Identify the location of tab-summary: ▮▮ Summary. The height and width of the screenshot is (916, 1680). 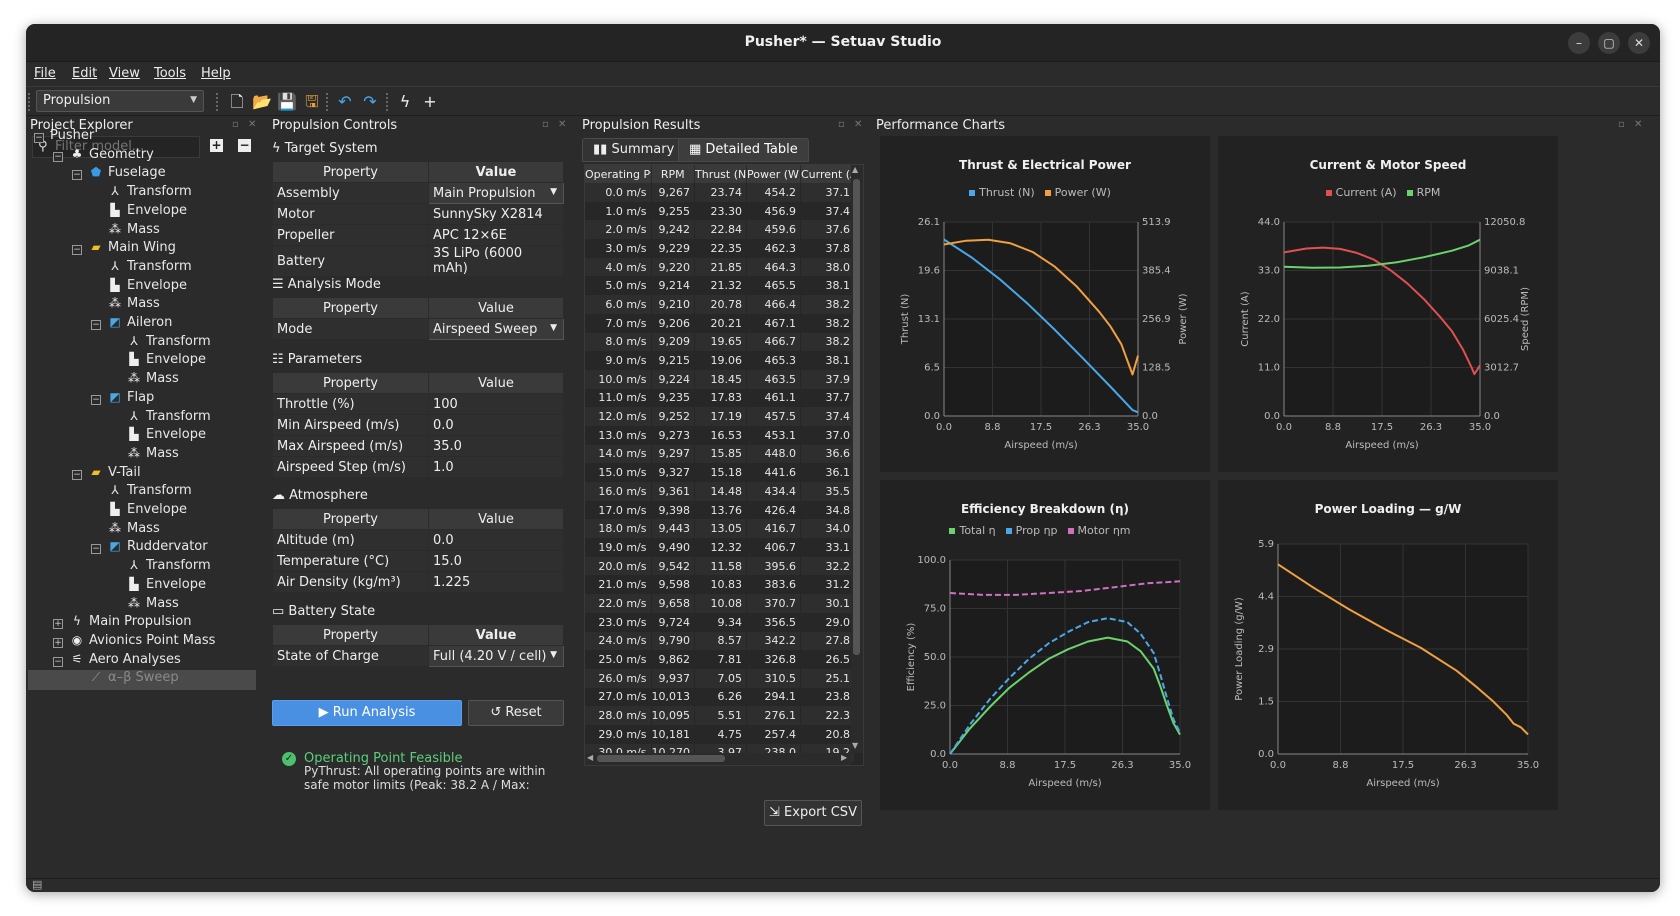
(634, 150).